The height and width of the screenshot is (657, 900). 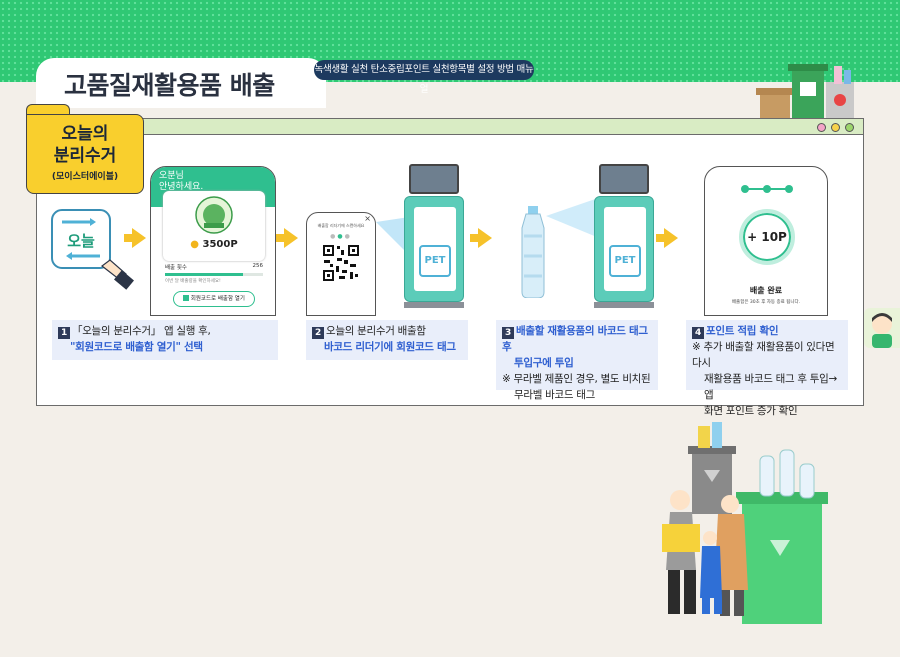 What do you see at coordinates (387, 340) in the screenshot?
I see `step-2-caption: 2 오늘의 분리수거 배출함 바코드 리더기에 회원코드 태그` at bounding box center [387, 340].